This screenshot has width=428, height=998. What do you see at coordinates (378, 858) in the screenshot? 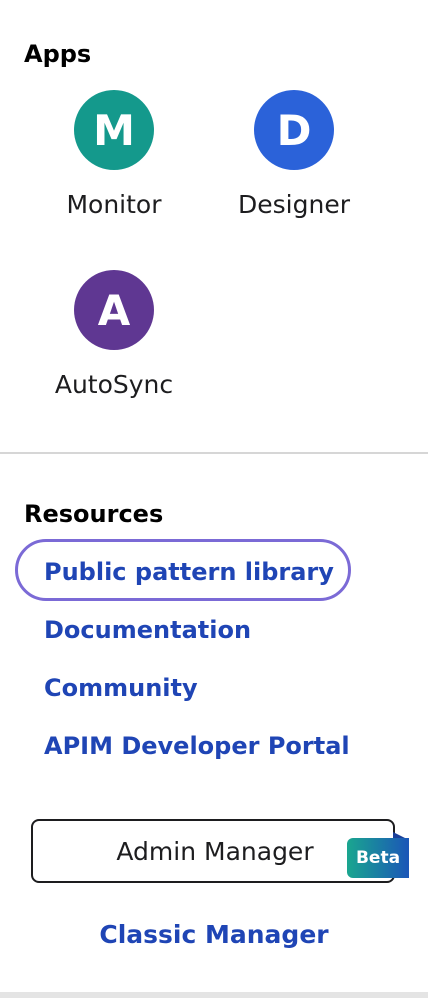
I see `beta-badge: Beta` at bounding box center [378, 858].